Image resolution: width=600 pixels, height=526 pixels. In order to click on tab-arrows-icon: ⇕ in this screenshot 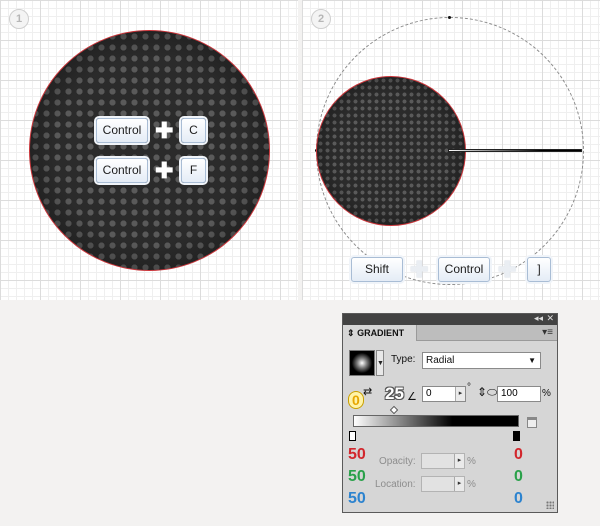, I will do `click(351, 333)`.